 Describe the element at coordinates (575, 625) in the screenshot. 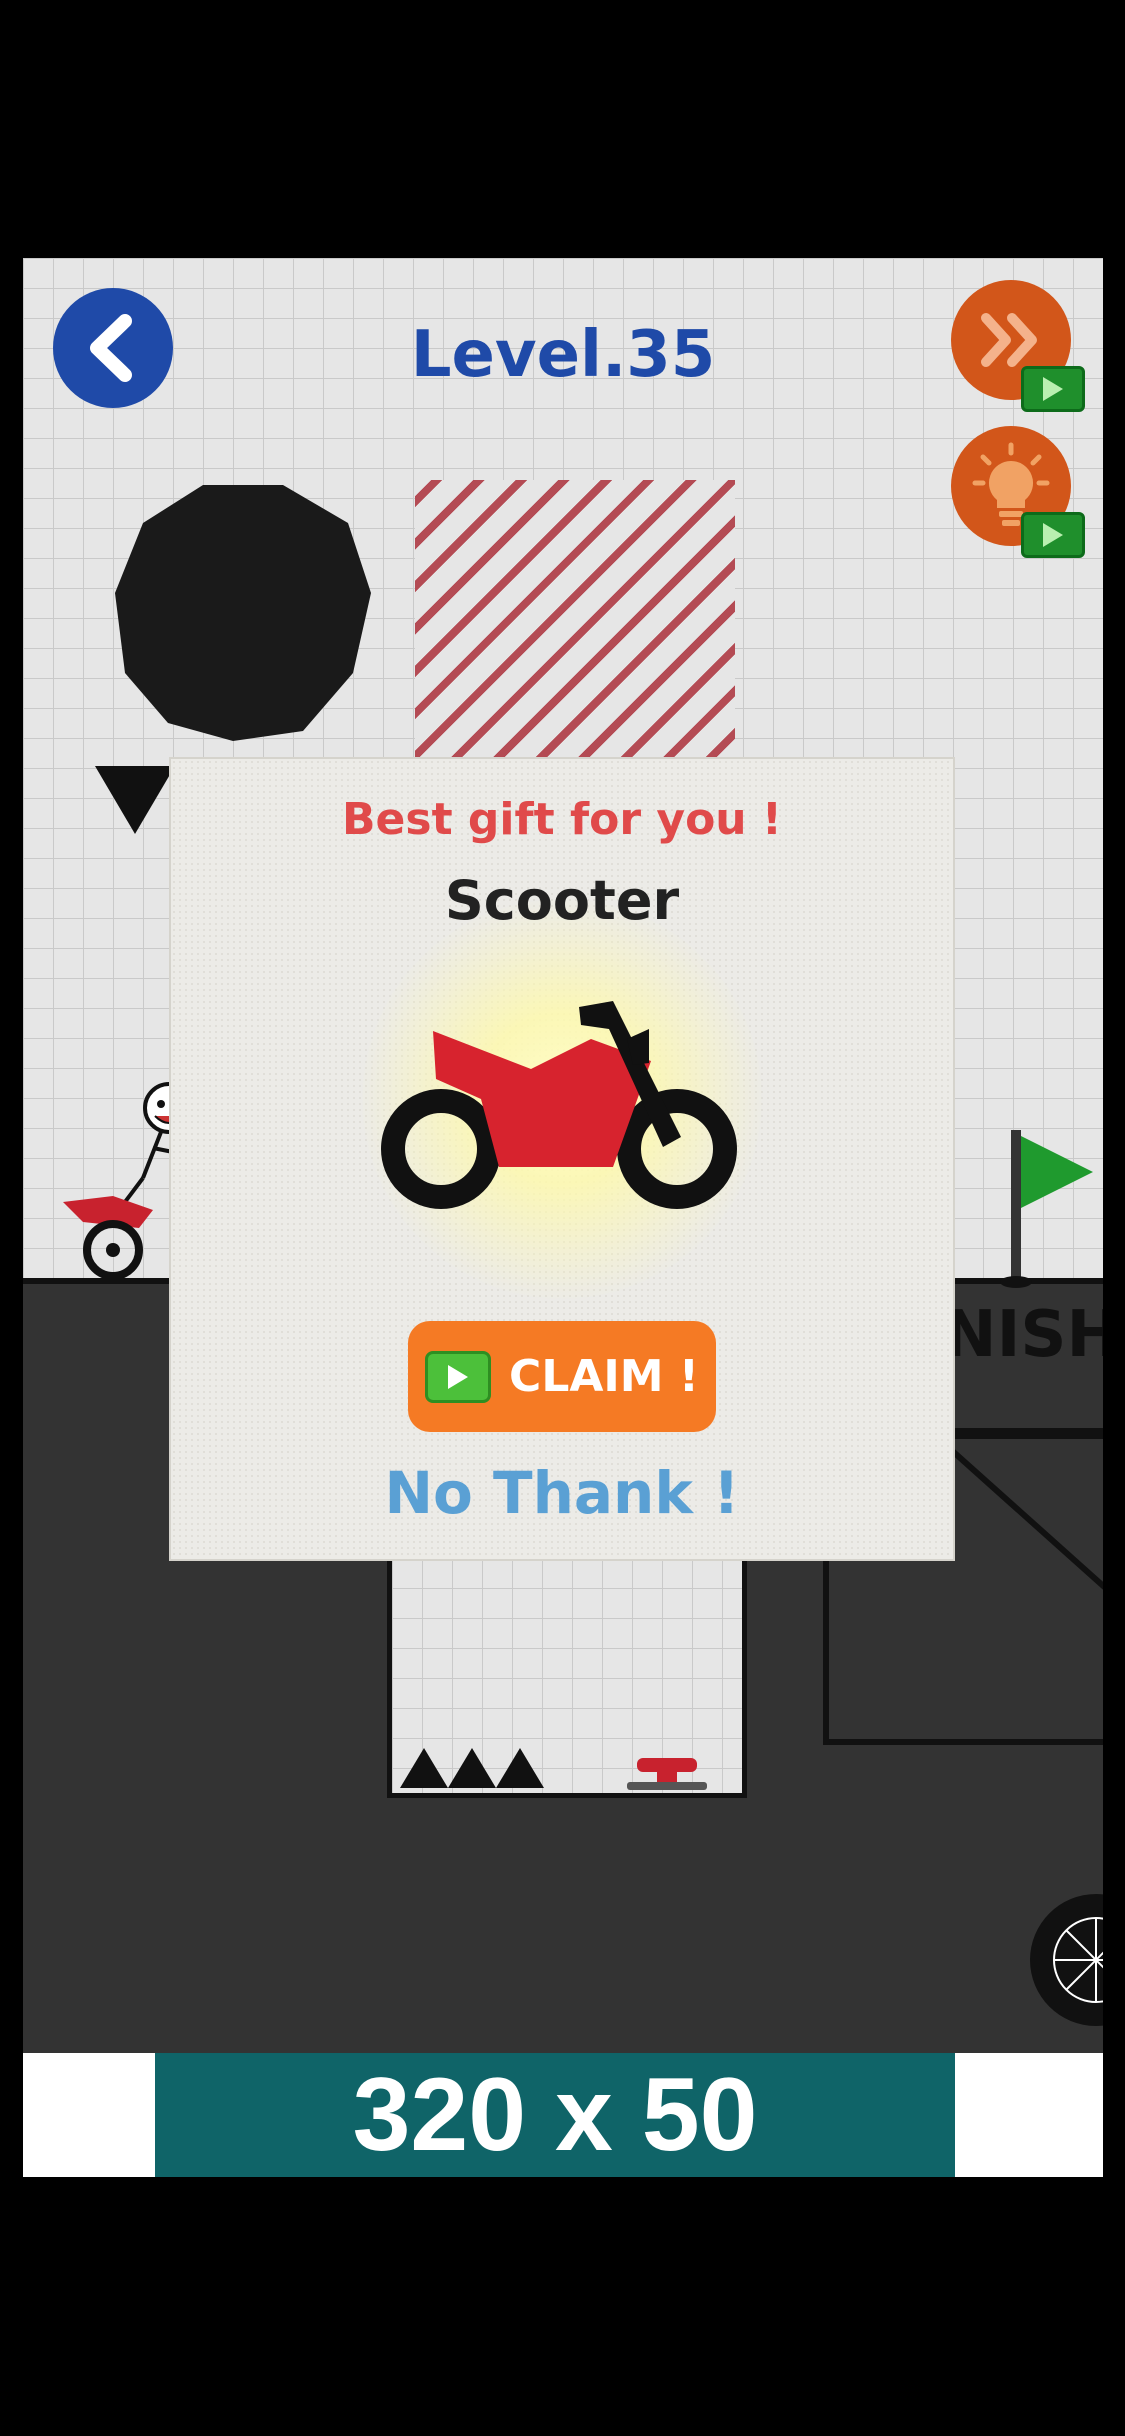

I see `hazard-zone` at that location.